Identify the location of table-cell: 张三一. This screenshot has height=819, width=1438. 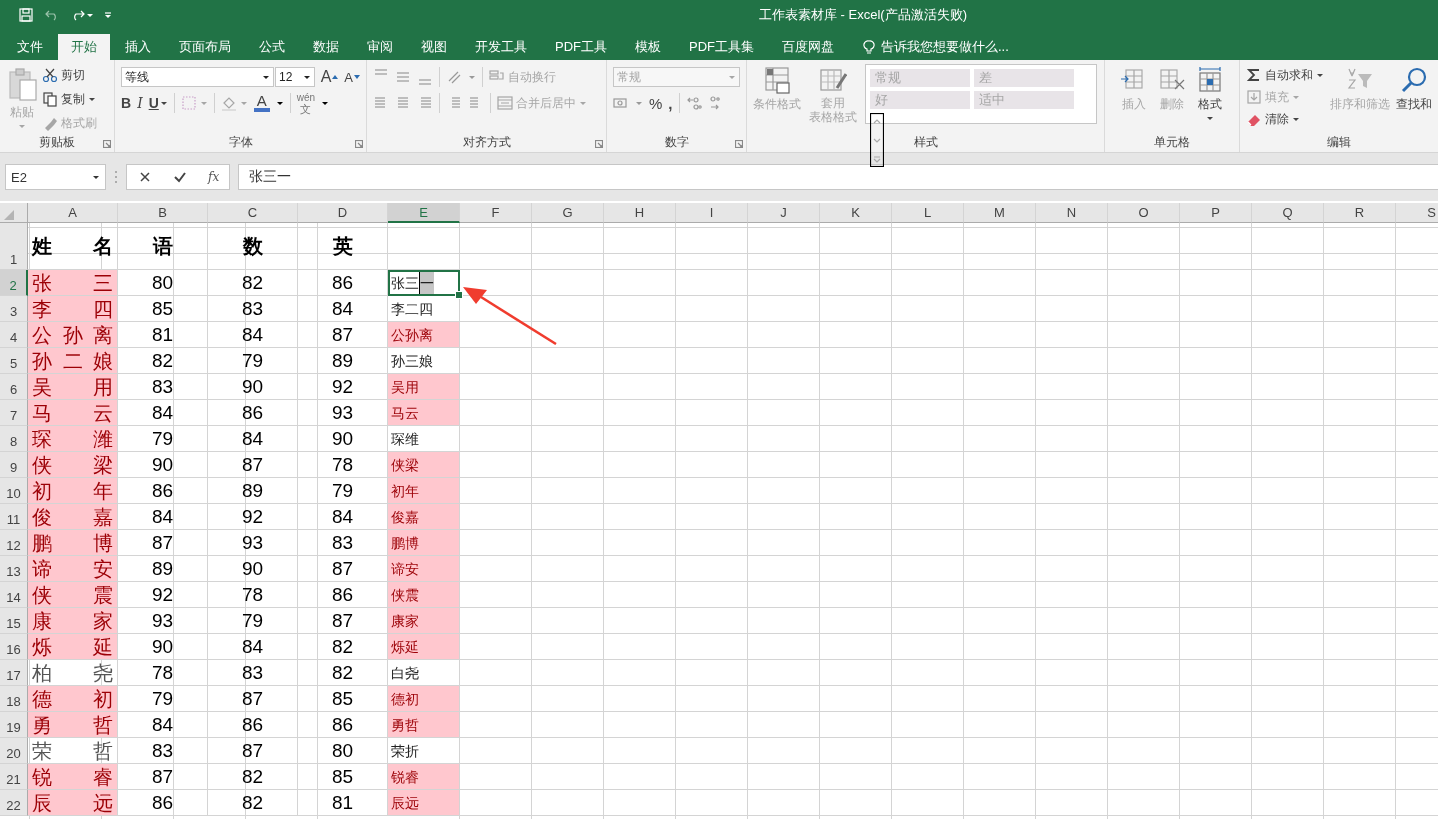
(424, 283).